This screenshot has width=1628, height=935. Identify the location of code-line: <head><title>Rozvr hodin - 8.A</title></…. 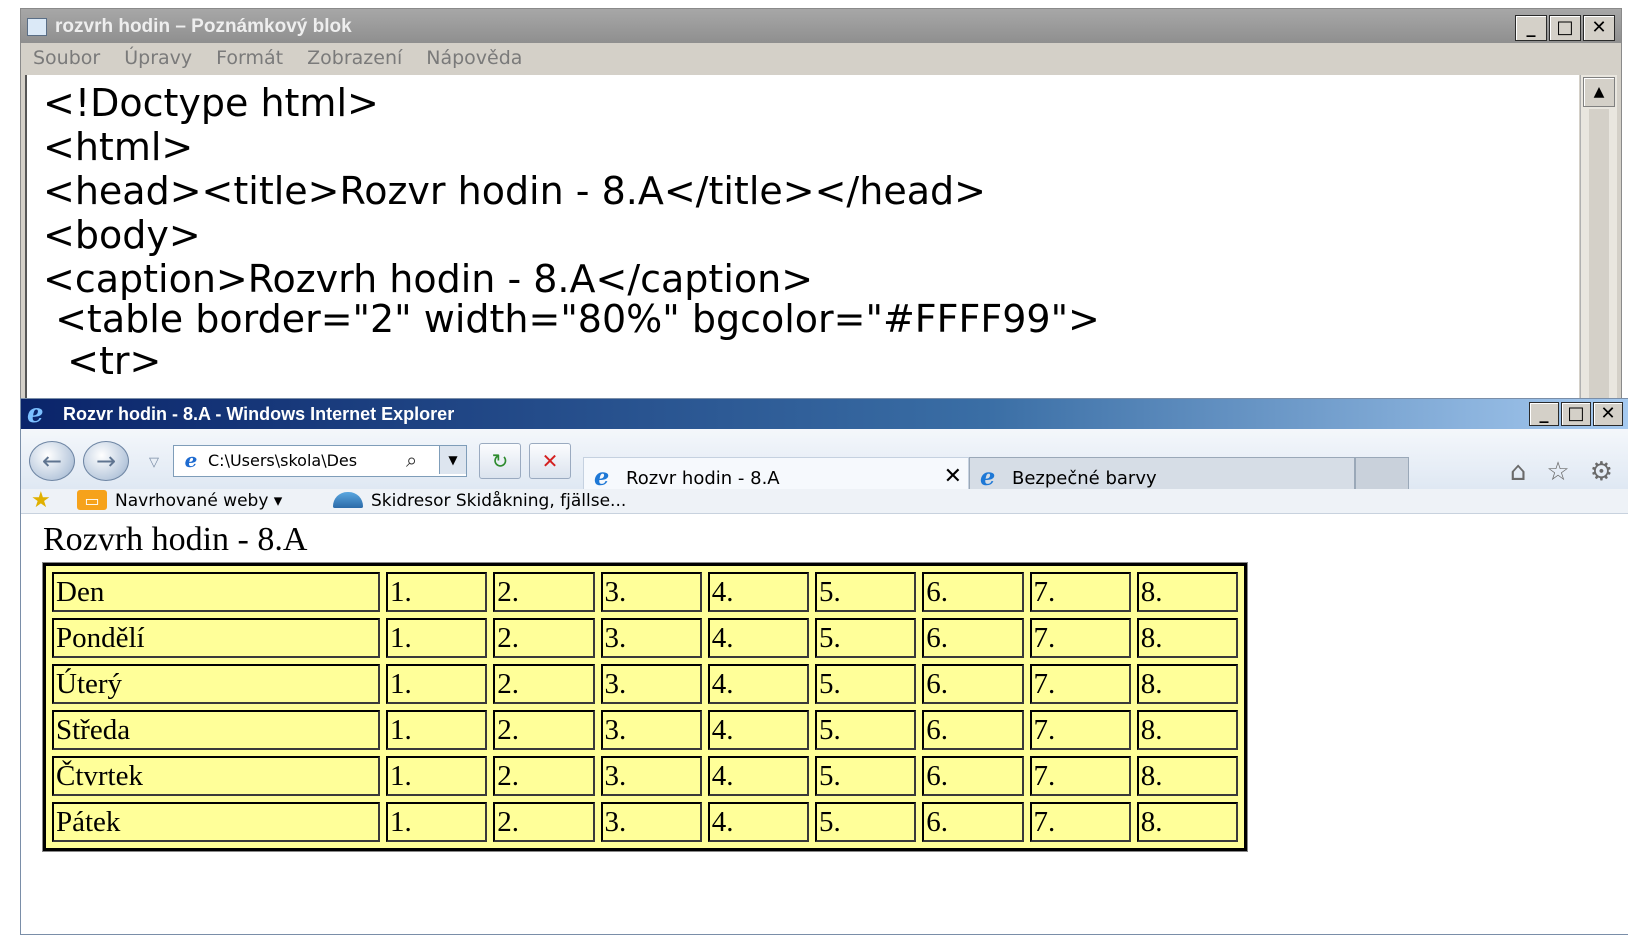
(514, 191).